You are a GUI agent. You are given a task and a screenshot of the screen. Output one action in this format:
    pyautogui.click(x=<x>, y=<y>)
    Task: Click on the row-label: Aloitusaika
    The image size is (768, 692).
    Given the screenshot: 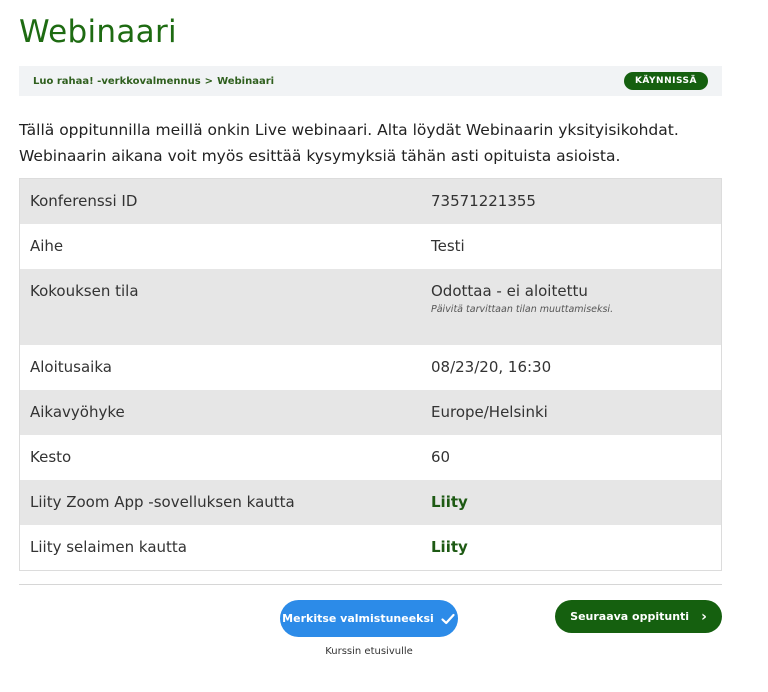 What is the action you would take?
    pyautogui.click(x=71, y=367)
    